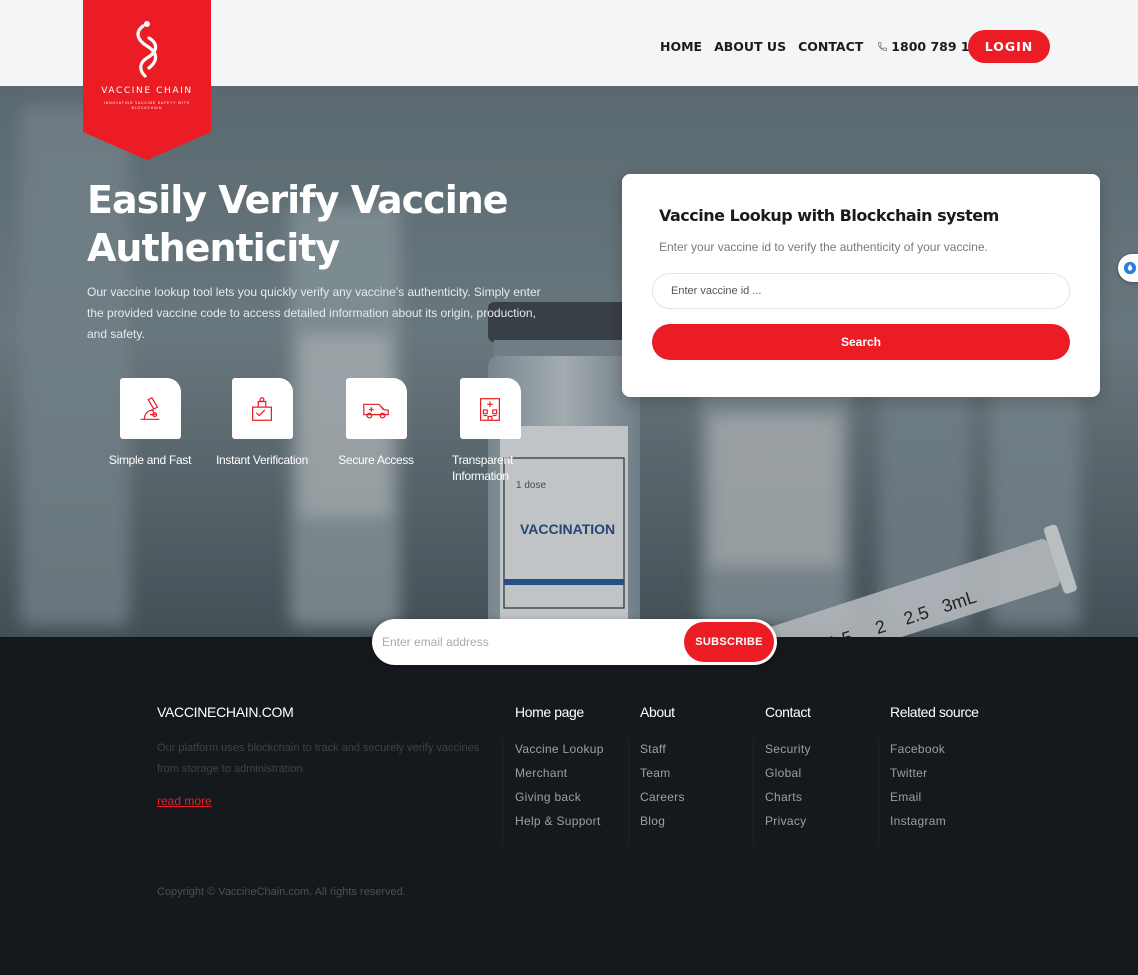  I want to click on feature-instant-verification: Instant Verification, so click(262, 423).